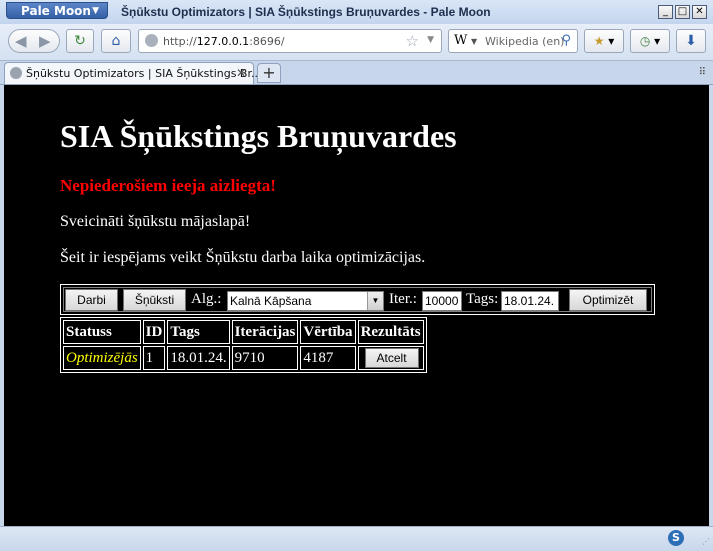  What do you see at coordinates (154, 332) in the screenshot?
I see `header-id: ID` at bounding box center [154, 332].